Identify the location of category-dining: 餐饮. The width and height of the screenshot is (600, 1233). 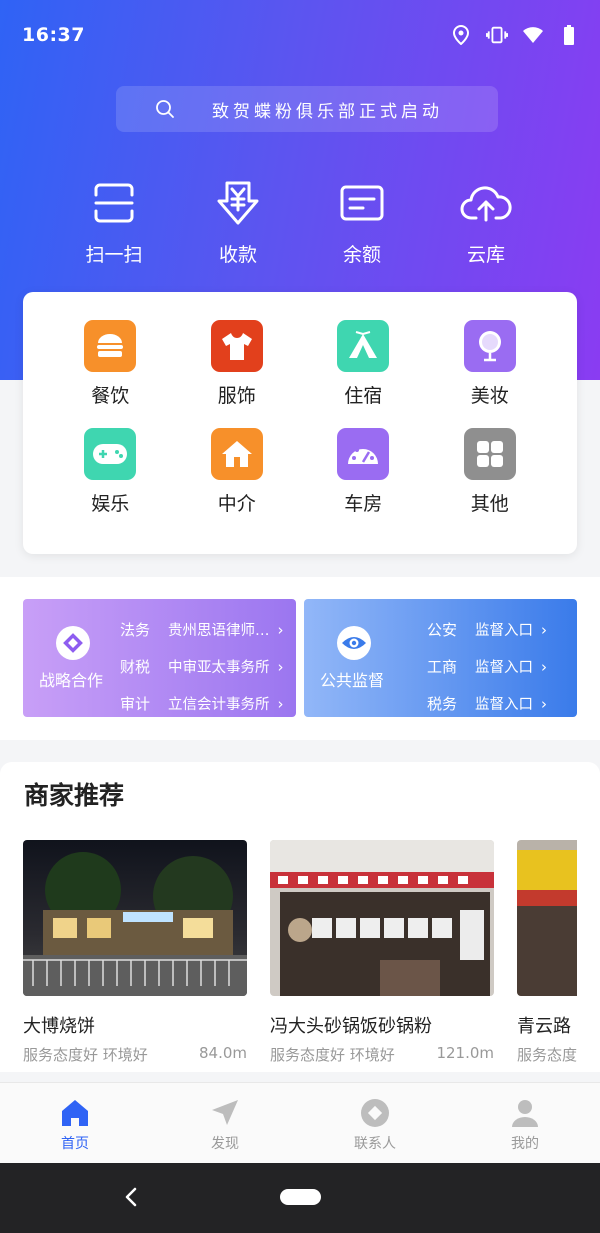
(110, 364).